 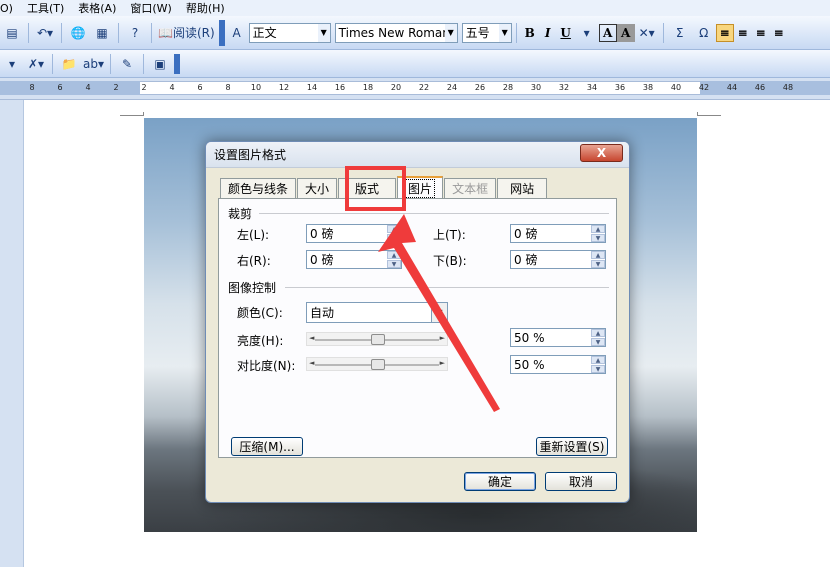 What do you see at coordinates (258, 188) in the screenshot?
I see `tab-colors-lines: 颜色与线条` at bounding box center [258, 188].